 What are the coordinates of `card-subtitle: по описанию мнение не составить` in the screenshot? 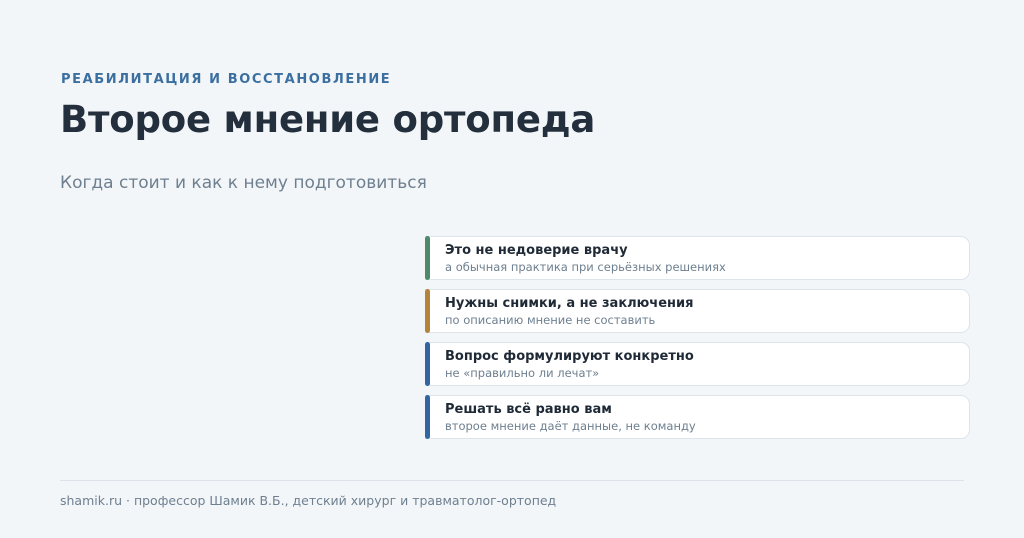 It's located at (550, 320).